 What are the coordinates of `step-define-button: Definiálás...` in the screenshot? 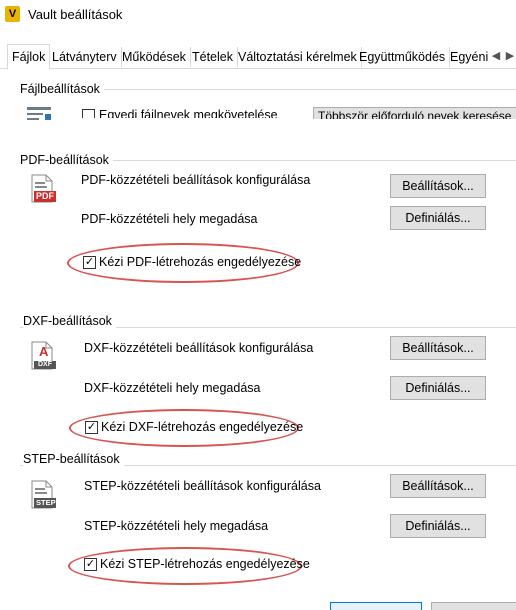 It's located at (438, 526).